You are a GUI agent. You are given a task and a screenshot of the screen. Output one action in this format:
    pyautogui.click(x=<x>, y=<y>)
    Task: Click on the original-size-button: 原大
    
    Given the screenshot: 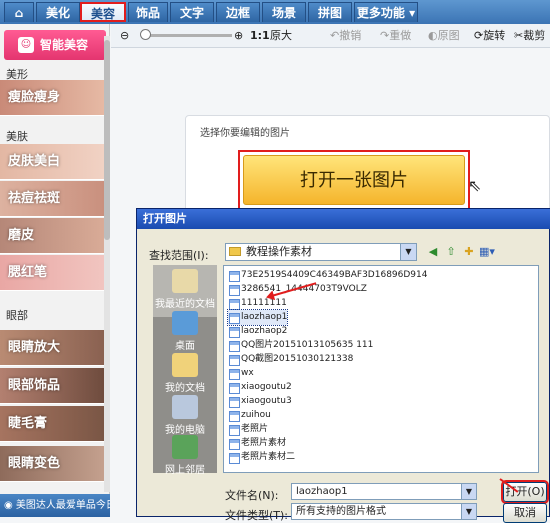 What is the action you would take?
    pyautogui.click(x=281, y=36)
    